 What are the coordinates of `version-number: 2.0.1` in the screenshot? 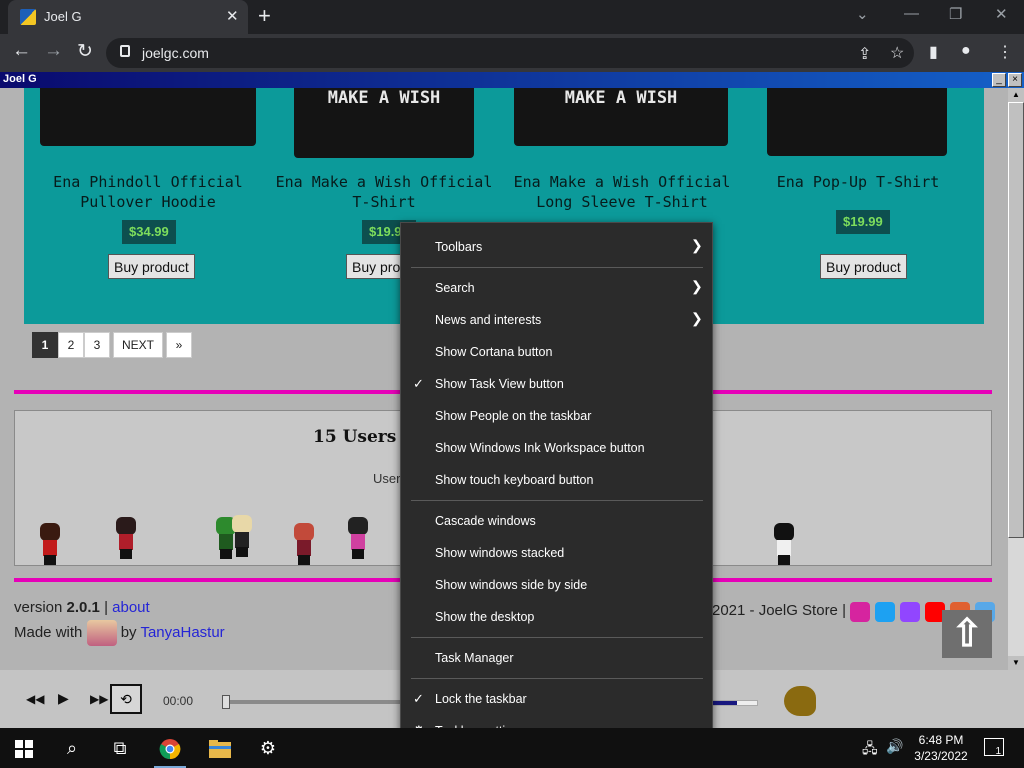 It's located at (83, 607).